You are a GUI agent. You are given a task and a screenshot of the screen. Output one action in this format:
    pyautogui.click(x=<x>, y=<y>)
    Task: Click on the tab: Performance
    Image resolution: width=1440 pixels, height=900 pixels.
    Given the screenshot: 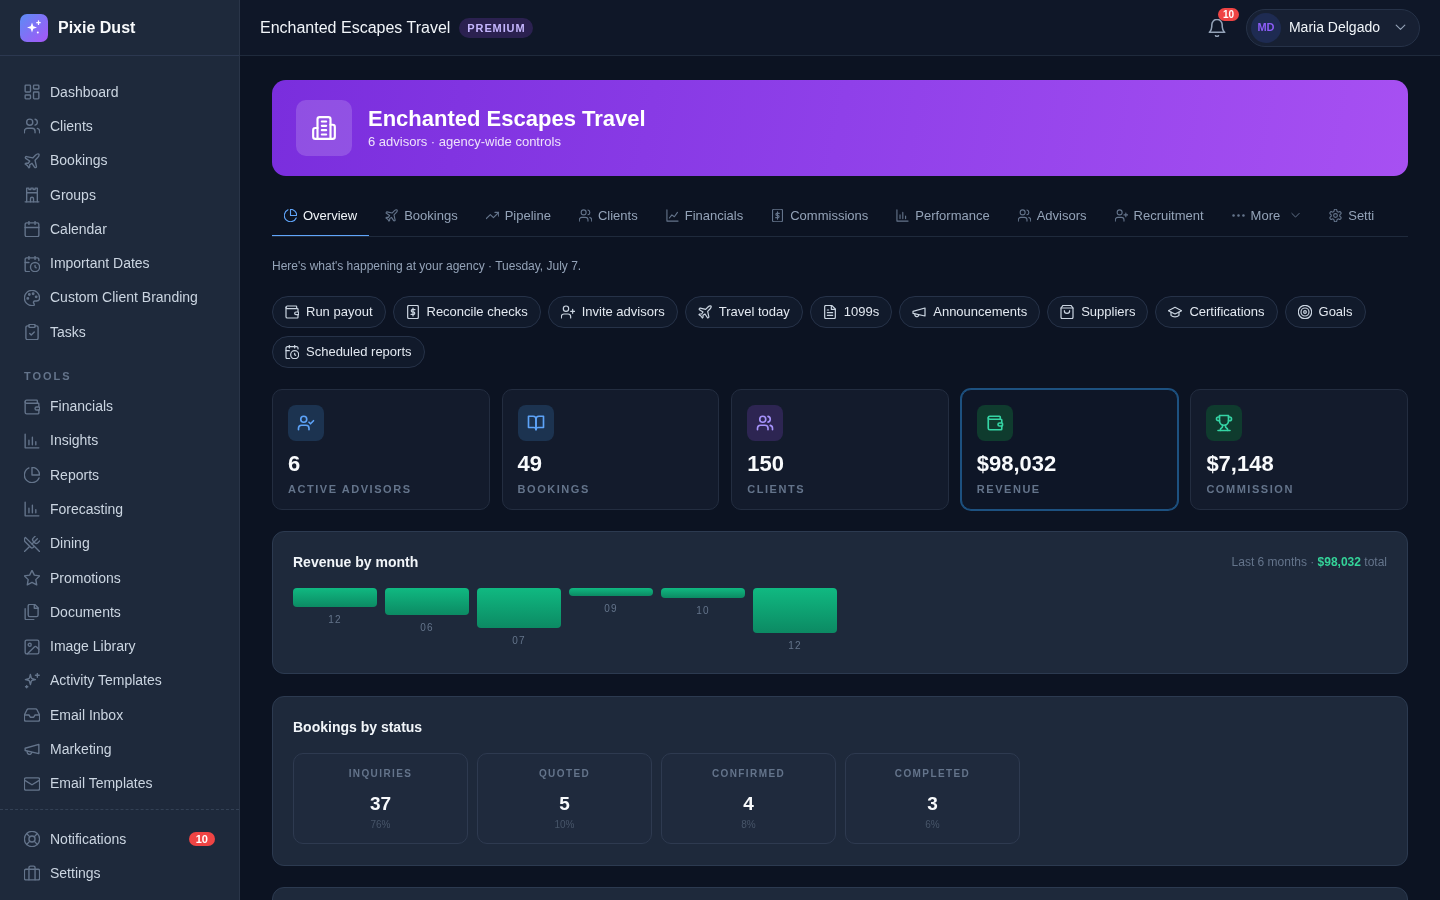 What is the action you would take?
    pyautogui.click(x=943, y=216)
    